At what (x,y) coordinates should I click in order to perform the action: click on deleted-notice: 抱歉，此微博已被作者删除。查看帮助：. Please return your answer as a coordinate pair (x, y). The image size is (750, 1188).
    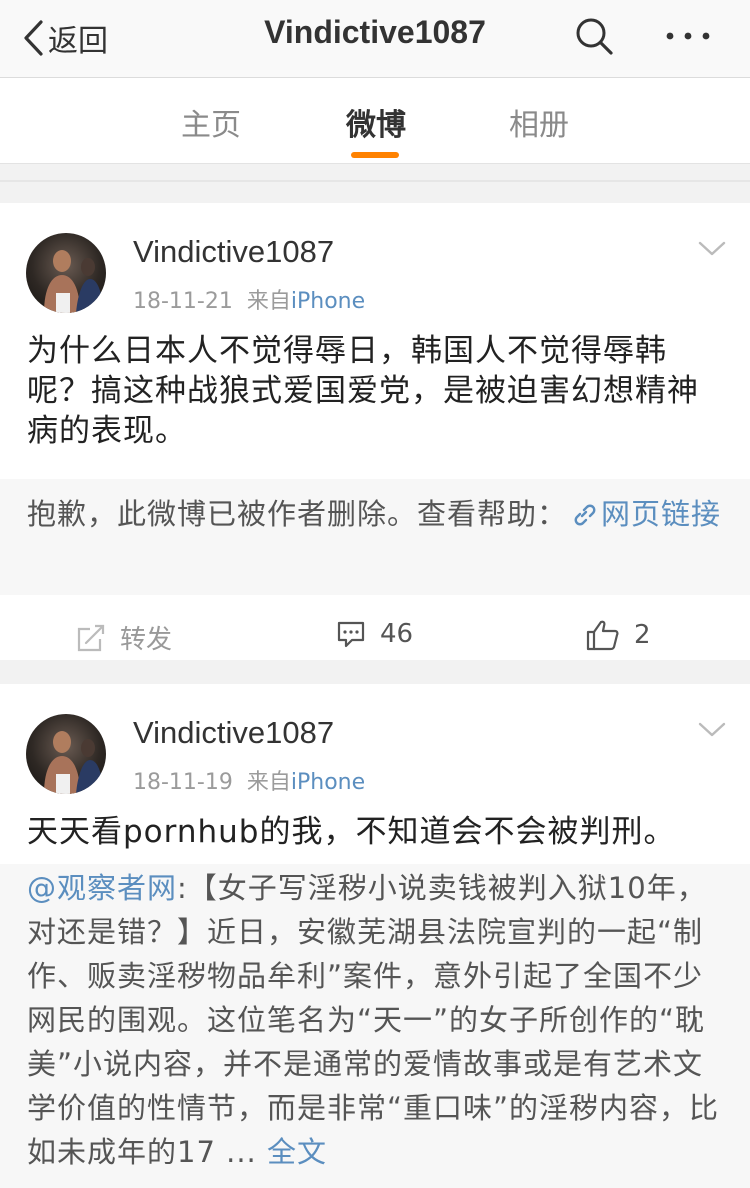
    Looking at the image, I should click on (297, 514).